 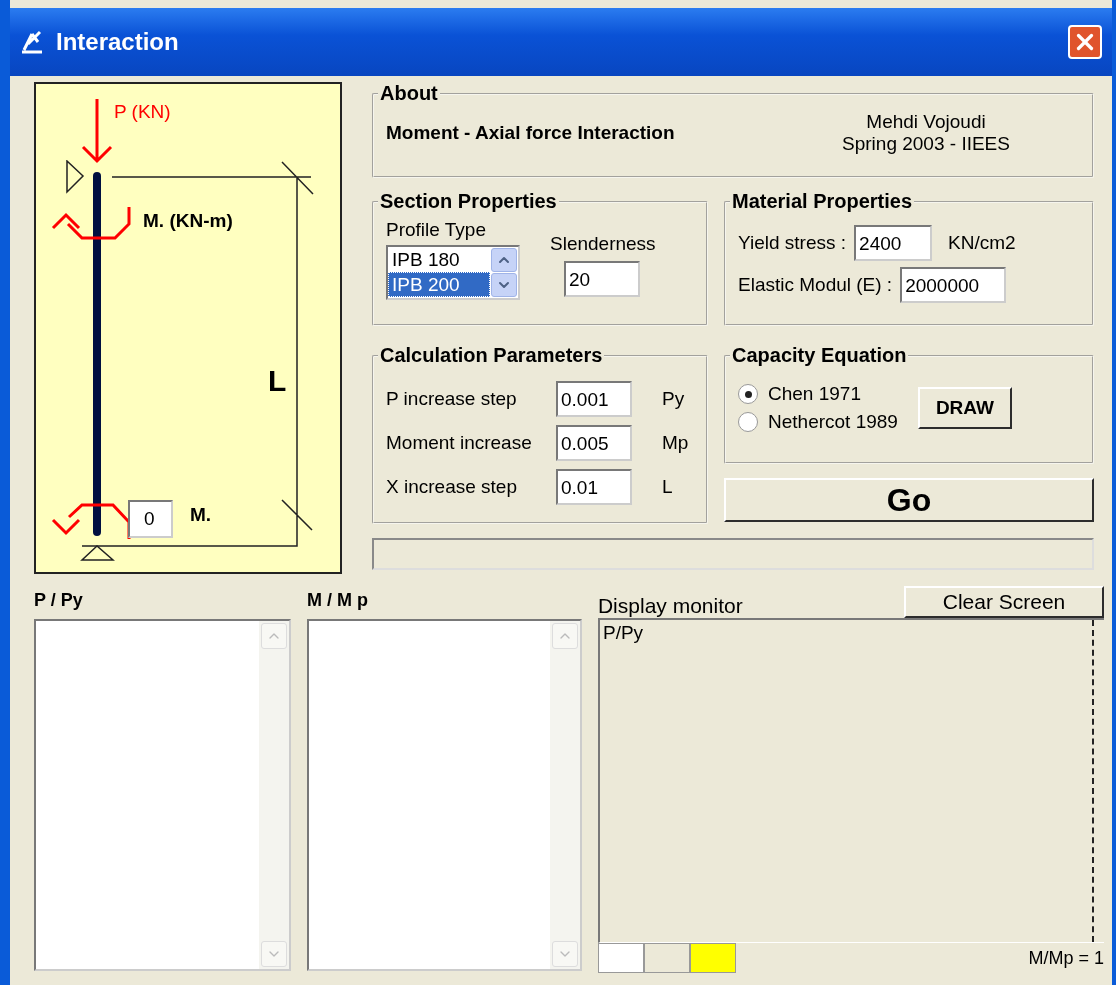 I want to click on author-name: Mehdi Vojoudi, so click(x=926, y=122).